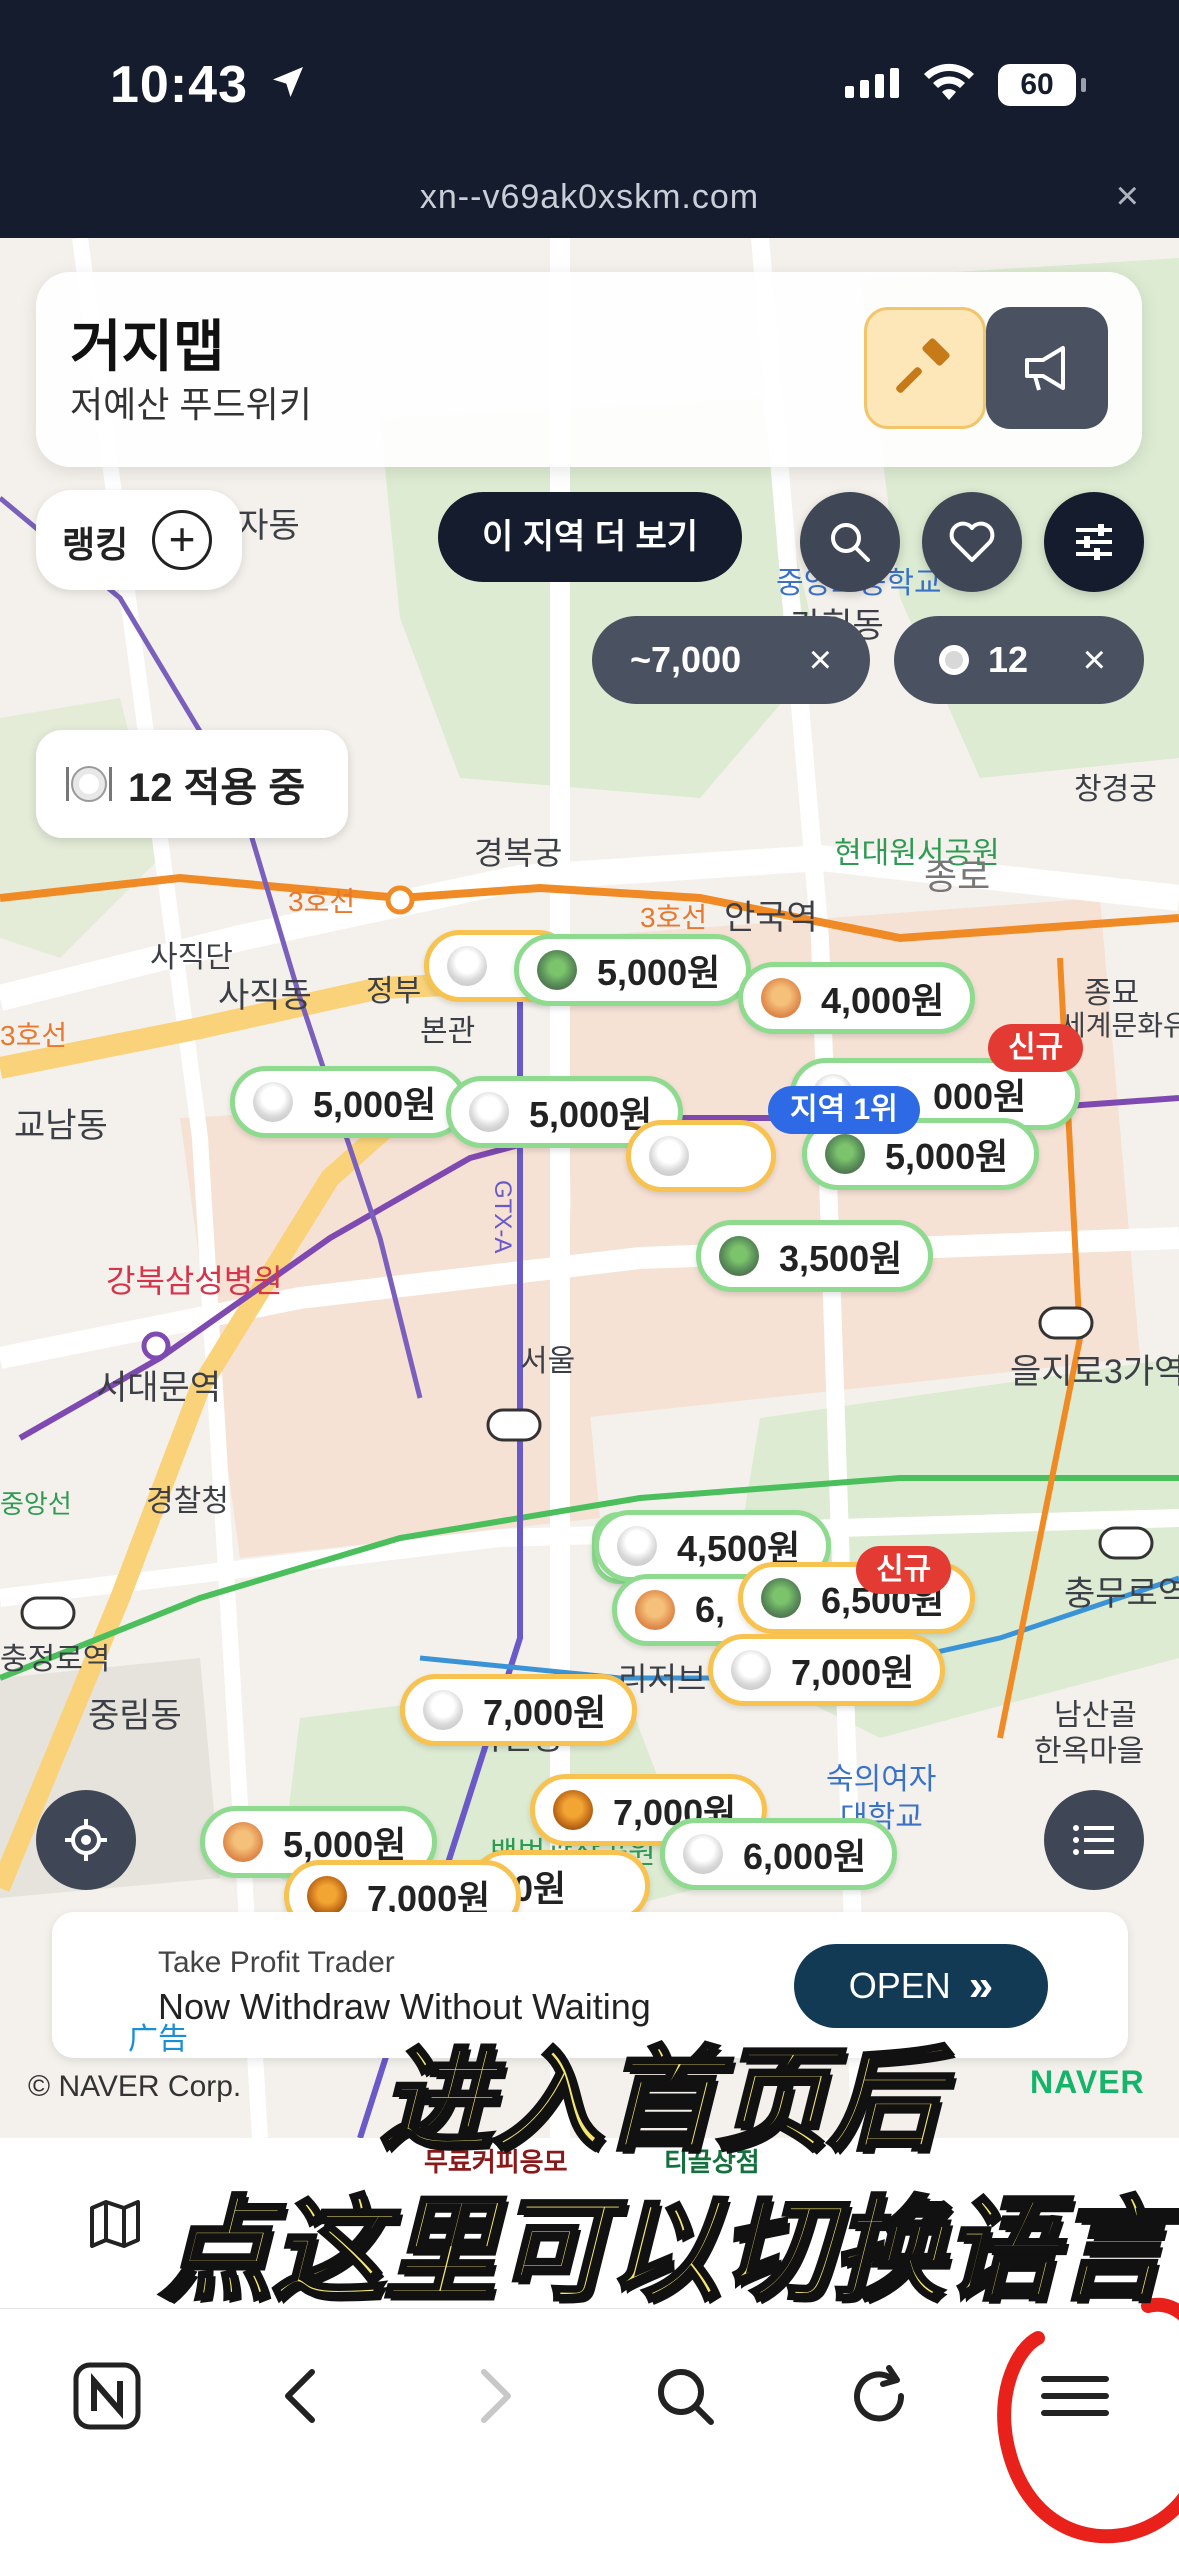 The width and height of the screenshot is (1179, 2556). I want to click on app-title: 거지맵, so click(147, 346).